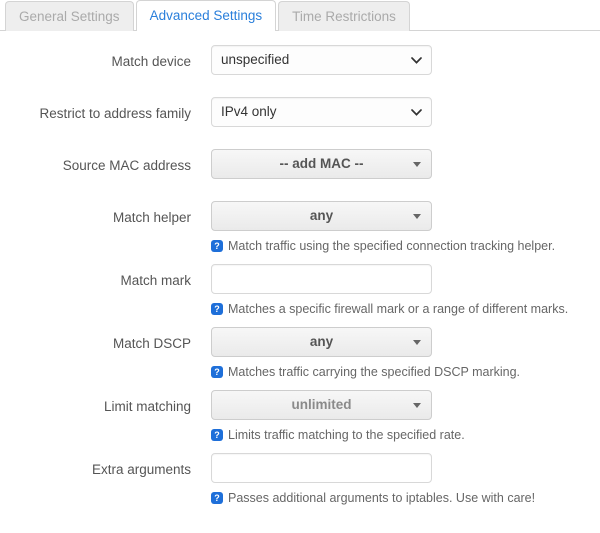  I want to click on tab-label: Advanced Settings, so click(206, 15).